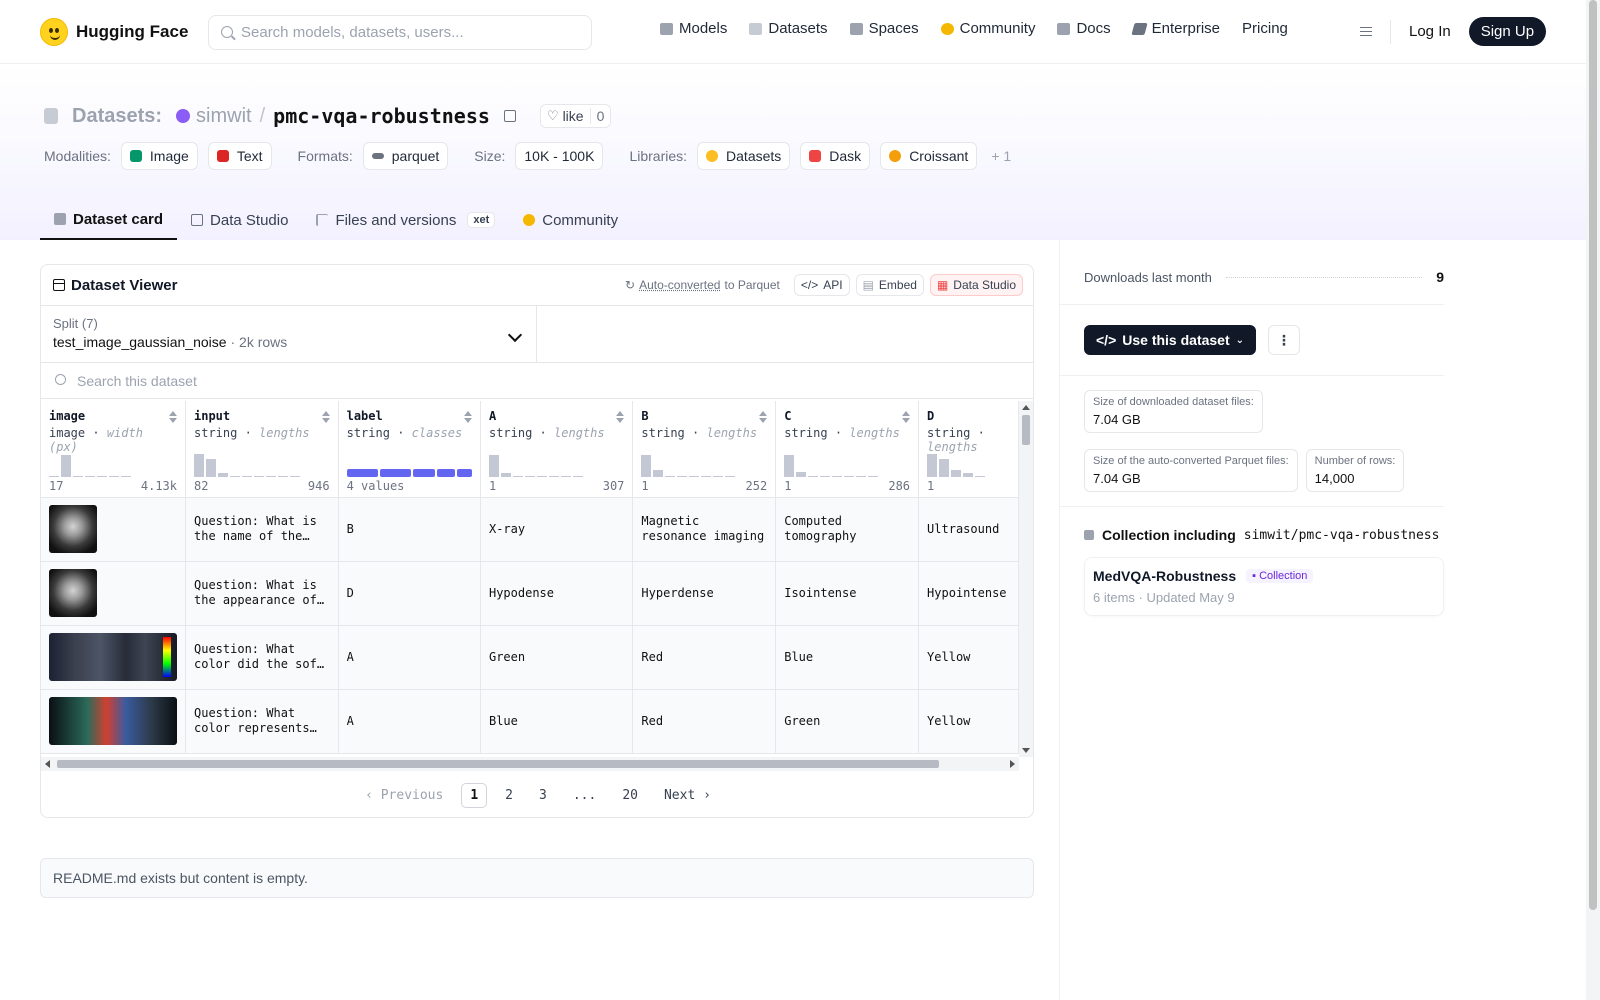 This screenshot has height=1000, width=1600. Describe the element at coordinates (987, 28) in the screenshot. I see `nav-community: Community` at that location.